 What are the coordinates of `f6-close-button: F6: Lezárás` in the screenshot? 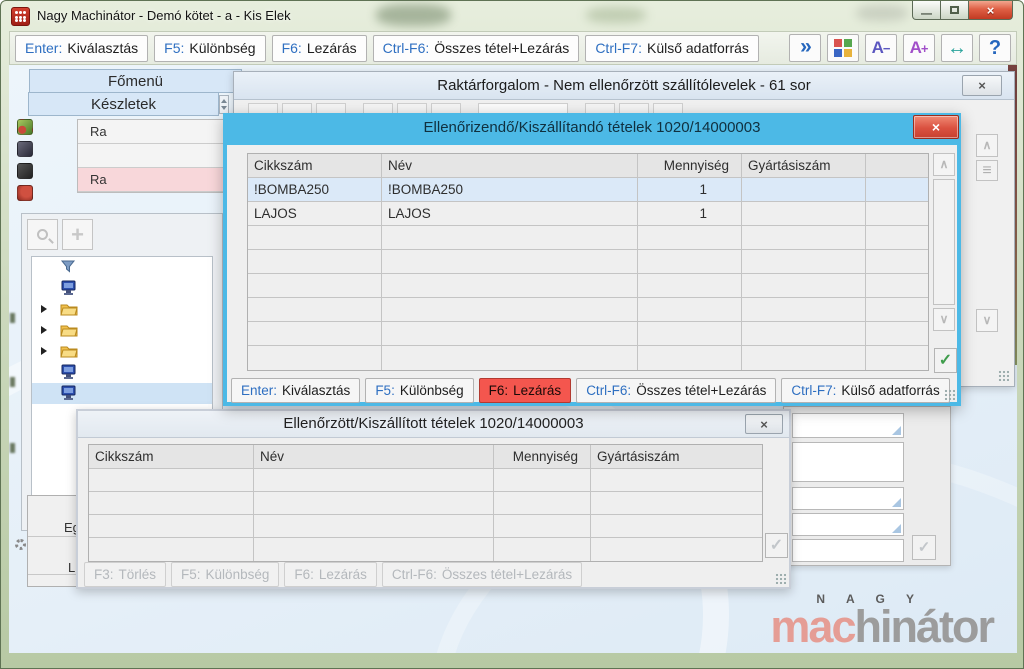 It's located at (319, 48).